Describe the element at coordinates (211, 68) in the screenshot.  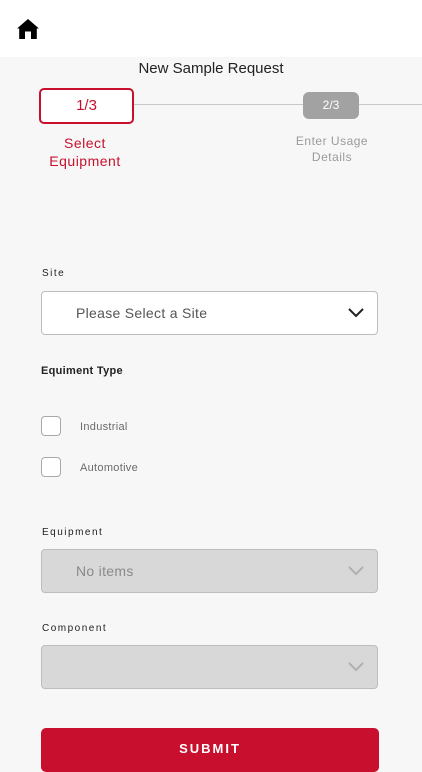
I see `page-title: New Sample Request` at that location.